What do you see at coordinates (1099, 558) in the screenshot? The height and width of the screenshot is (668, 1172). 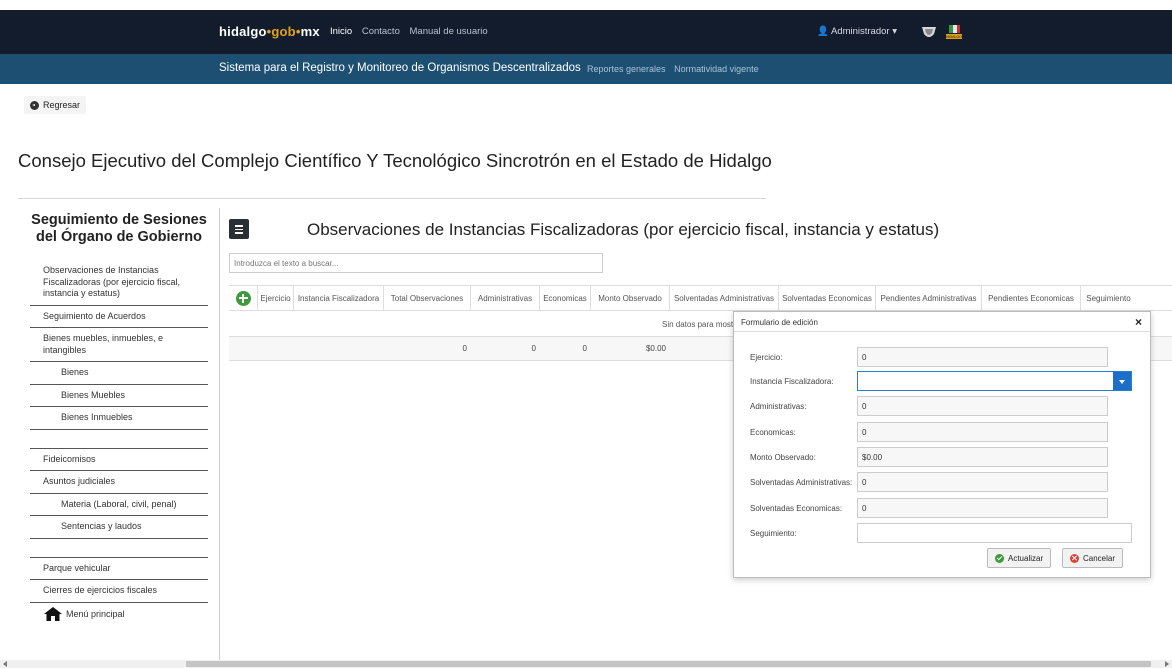 I see `cancel-label: Cancelar` at bounding box center [1099, 558].